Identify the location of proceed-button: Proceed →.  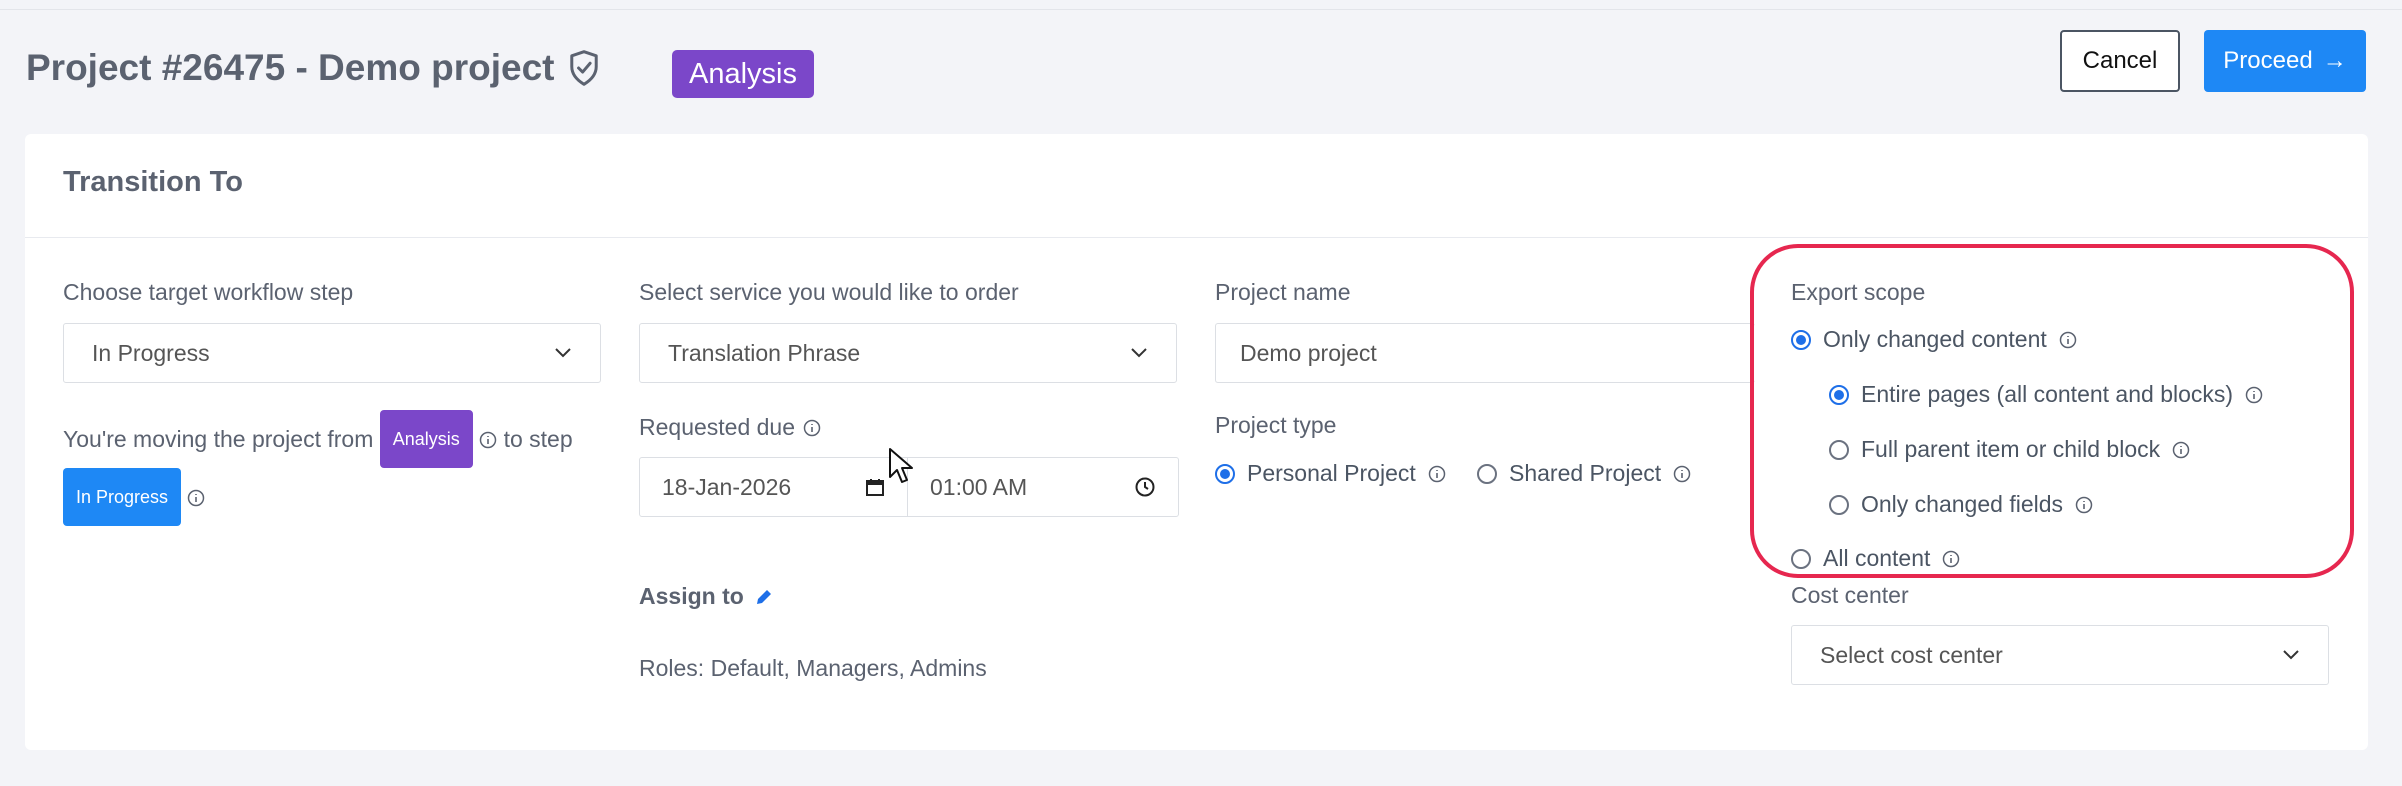
(2285, 61).